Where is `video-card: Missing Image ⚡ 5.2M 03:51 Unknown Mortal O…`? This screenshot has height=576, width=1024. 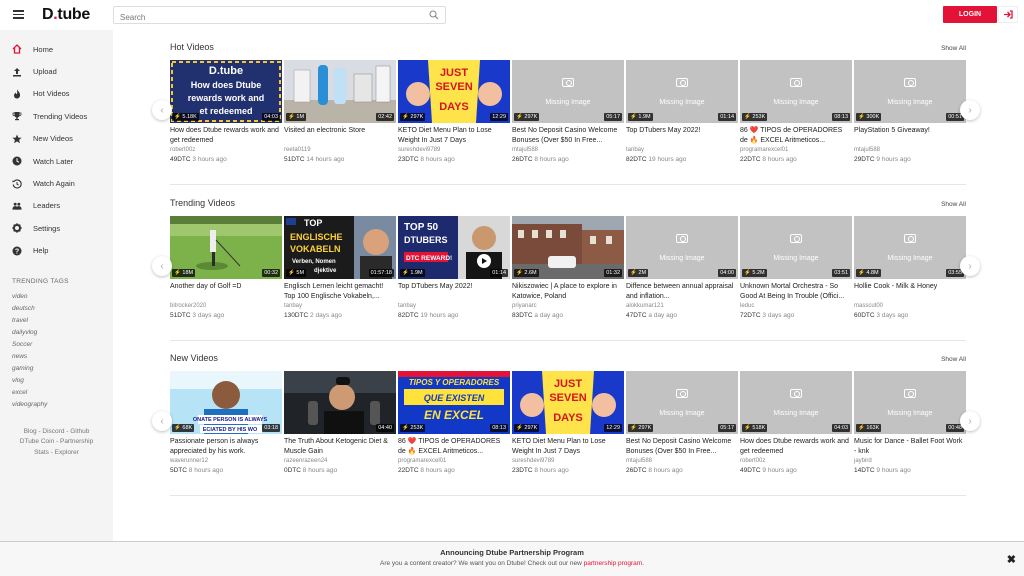 video-card: Missing Image ⚡ 5.2M 03:51 Unknown Mortal O… is located at coordinates (796, 267).